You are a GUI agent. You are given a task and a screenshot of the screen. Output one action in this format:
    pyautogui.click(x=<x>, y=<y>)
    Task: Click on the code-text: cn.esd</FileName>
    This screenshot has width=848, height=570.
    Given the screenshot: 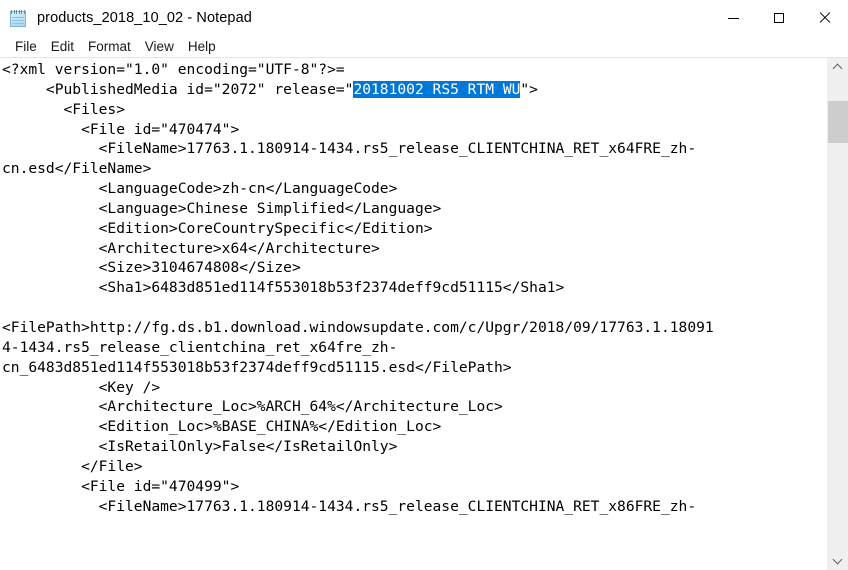 What is the action you would take?
    pyautogui.click(x=77, y=169)
    